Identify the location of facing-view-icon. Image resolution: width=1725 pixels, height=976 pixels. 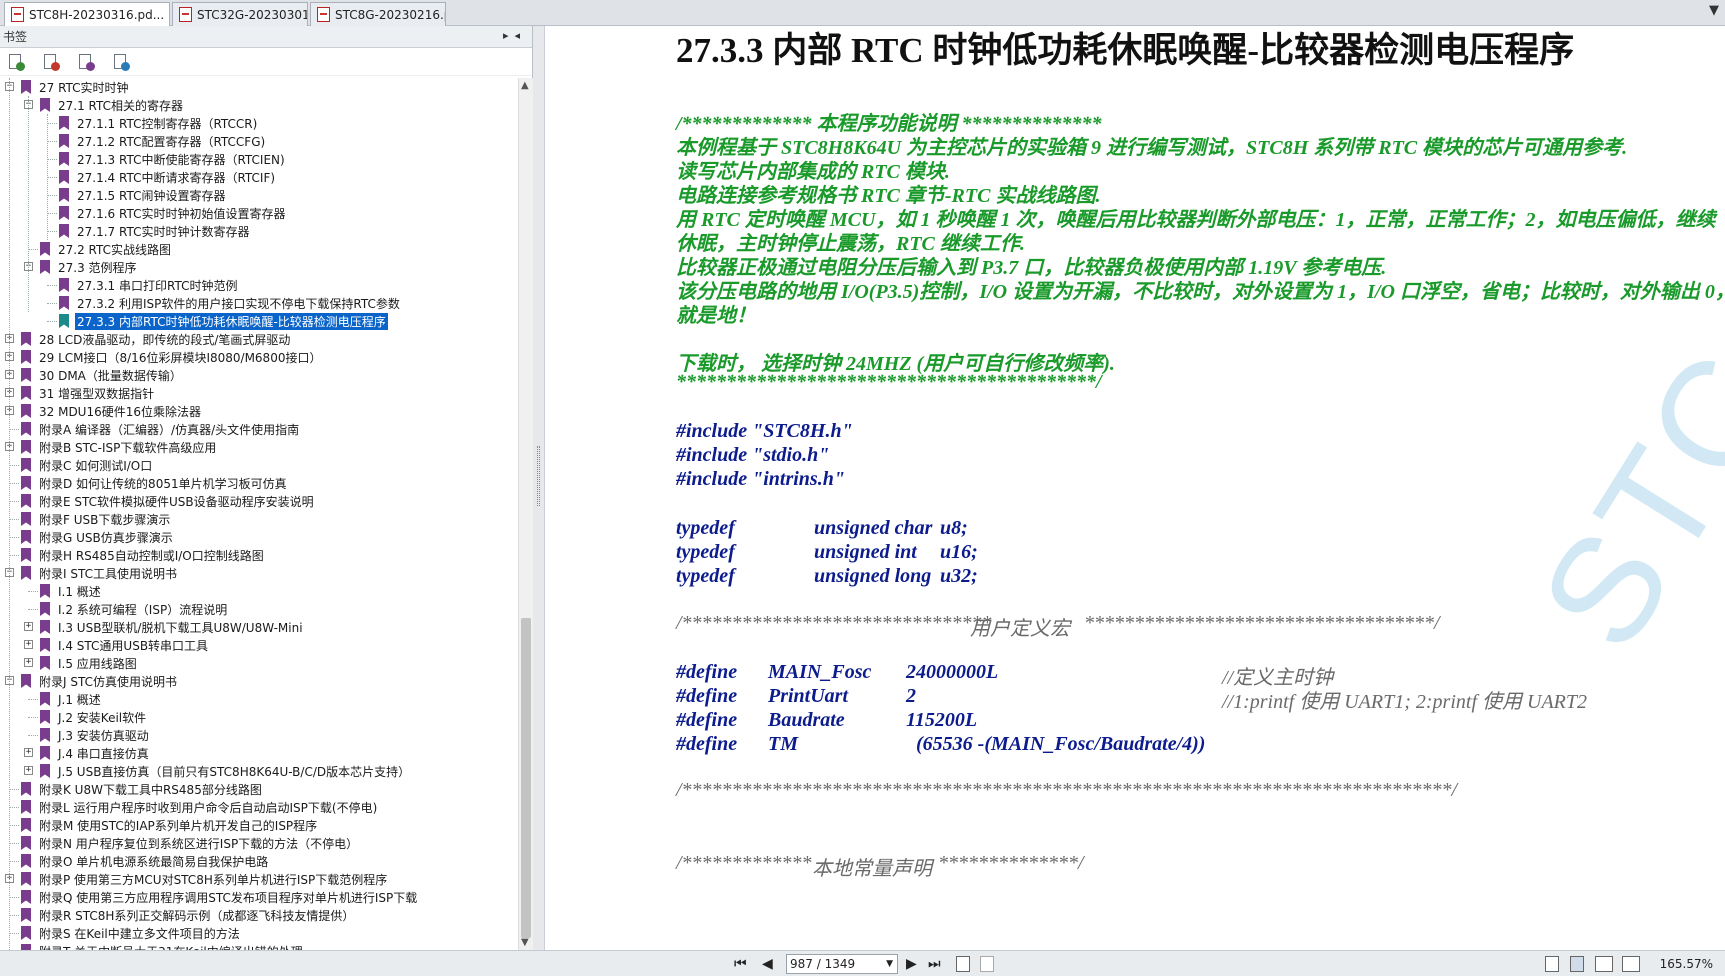
(1604, 964).